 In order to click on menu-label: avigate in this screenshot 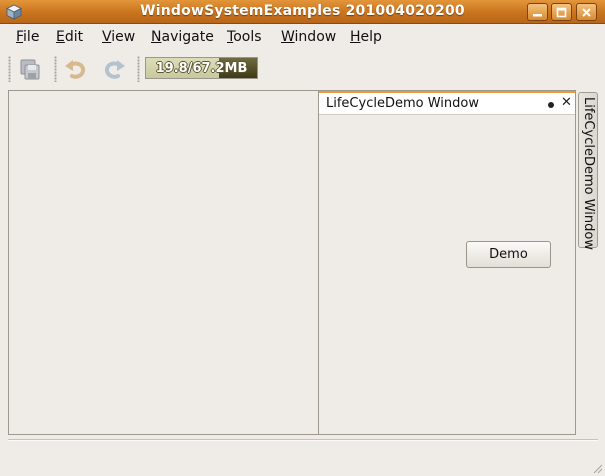, I will do `click(187, 37)`.